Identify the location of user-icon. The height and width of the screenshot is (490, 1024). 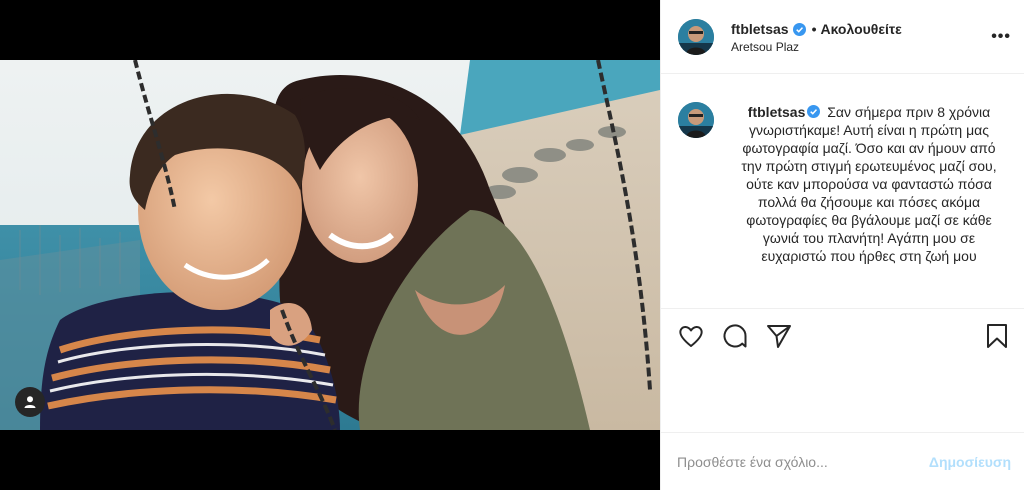
(30, 402).